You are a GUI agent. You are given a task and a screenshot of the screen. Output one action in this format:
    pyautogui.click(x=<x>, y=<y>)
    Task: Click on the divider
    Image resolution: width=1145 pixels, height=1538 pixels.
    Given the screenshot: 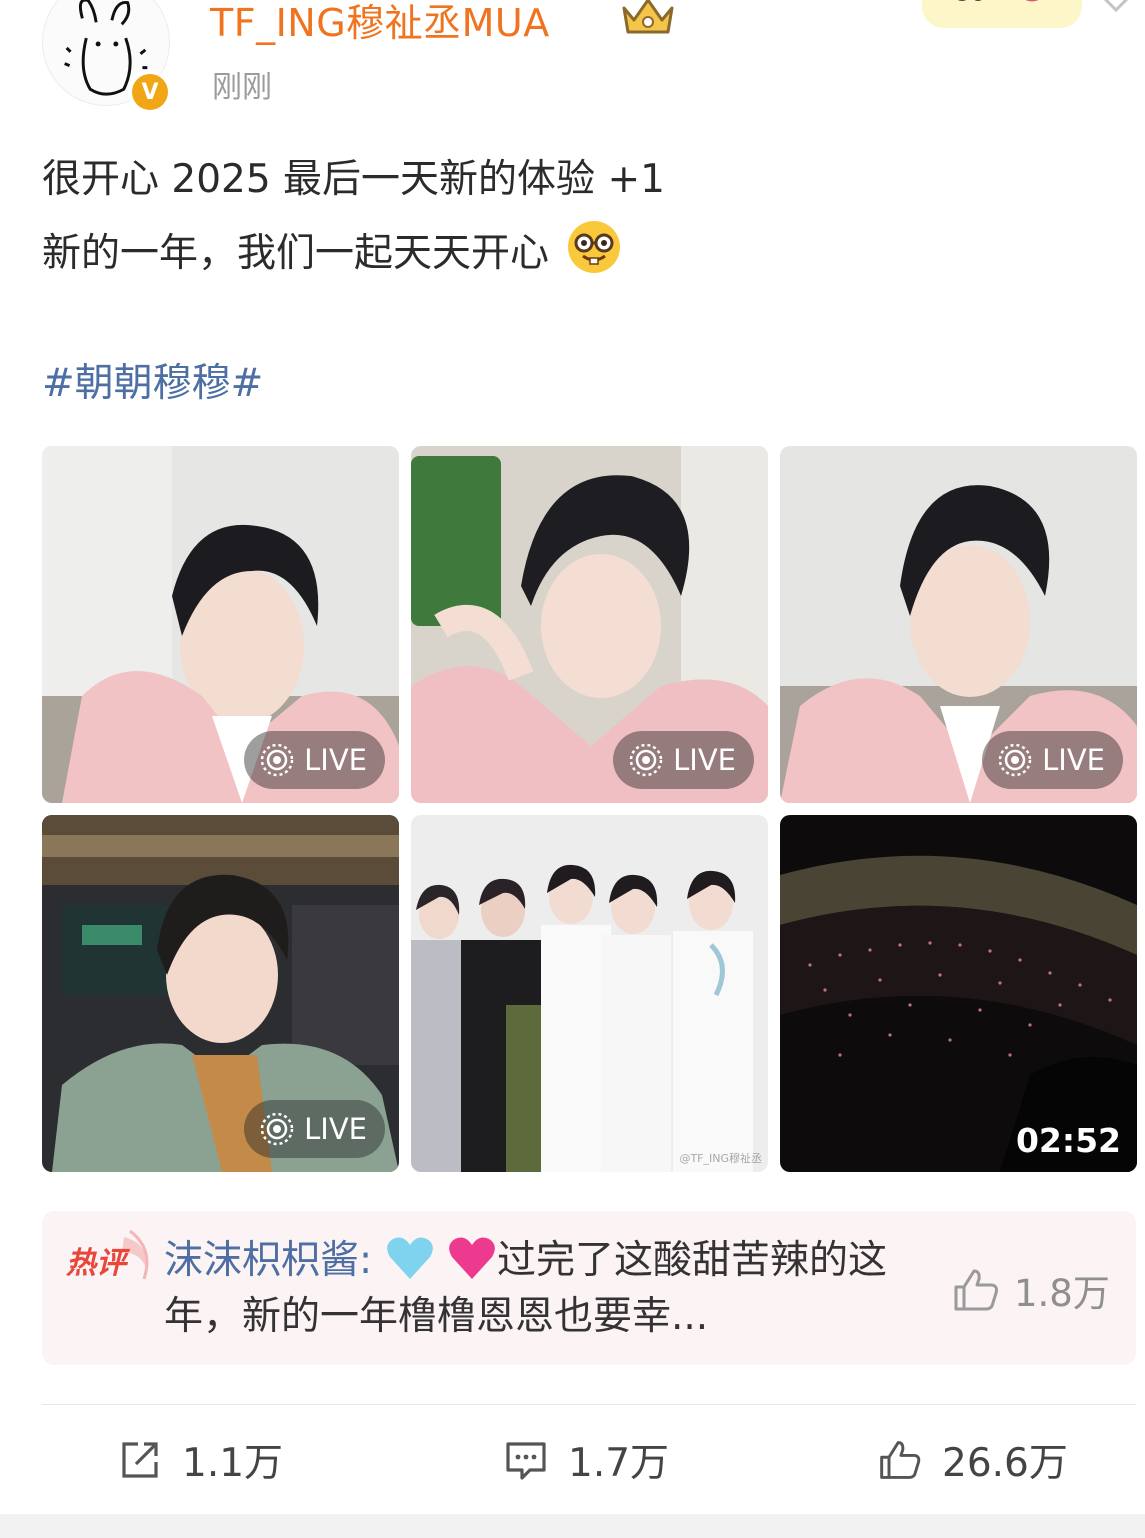 What is the action you would take?
    pyautogui.click(x=589, y=1404)
    